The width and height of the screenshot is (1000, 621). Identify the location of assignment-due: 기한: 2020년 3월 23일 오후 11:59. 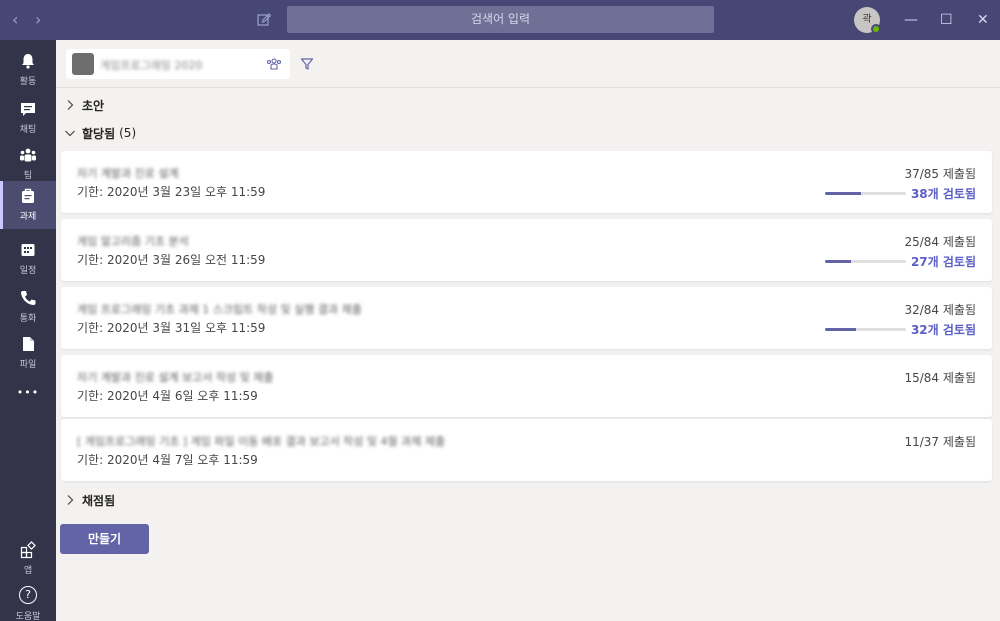
(171, 192).